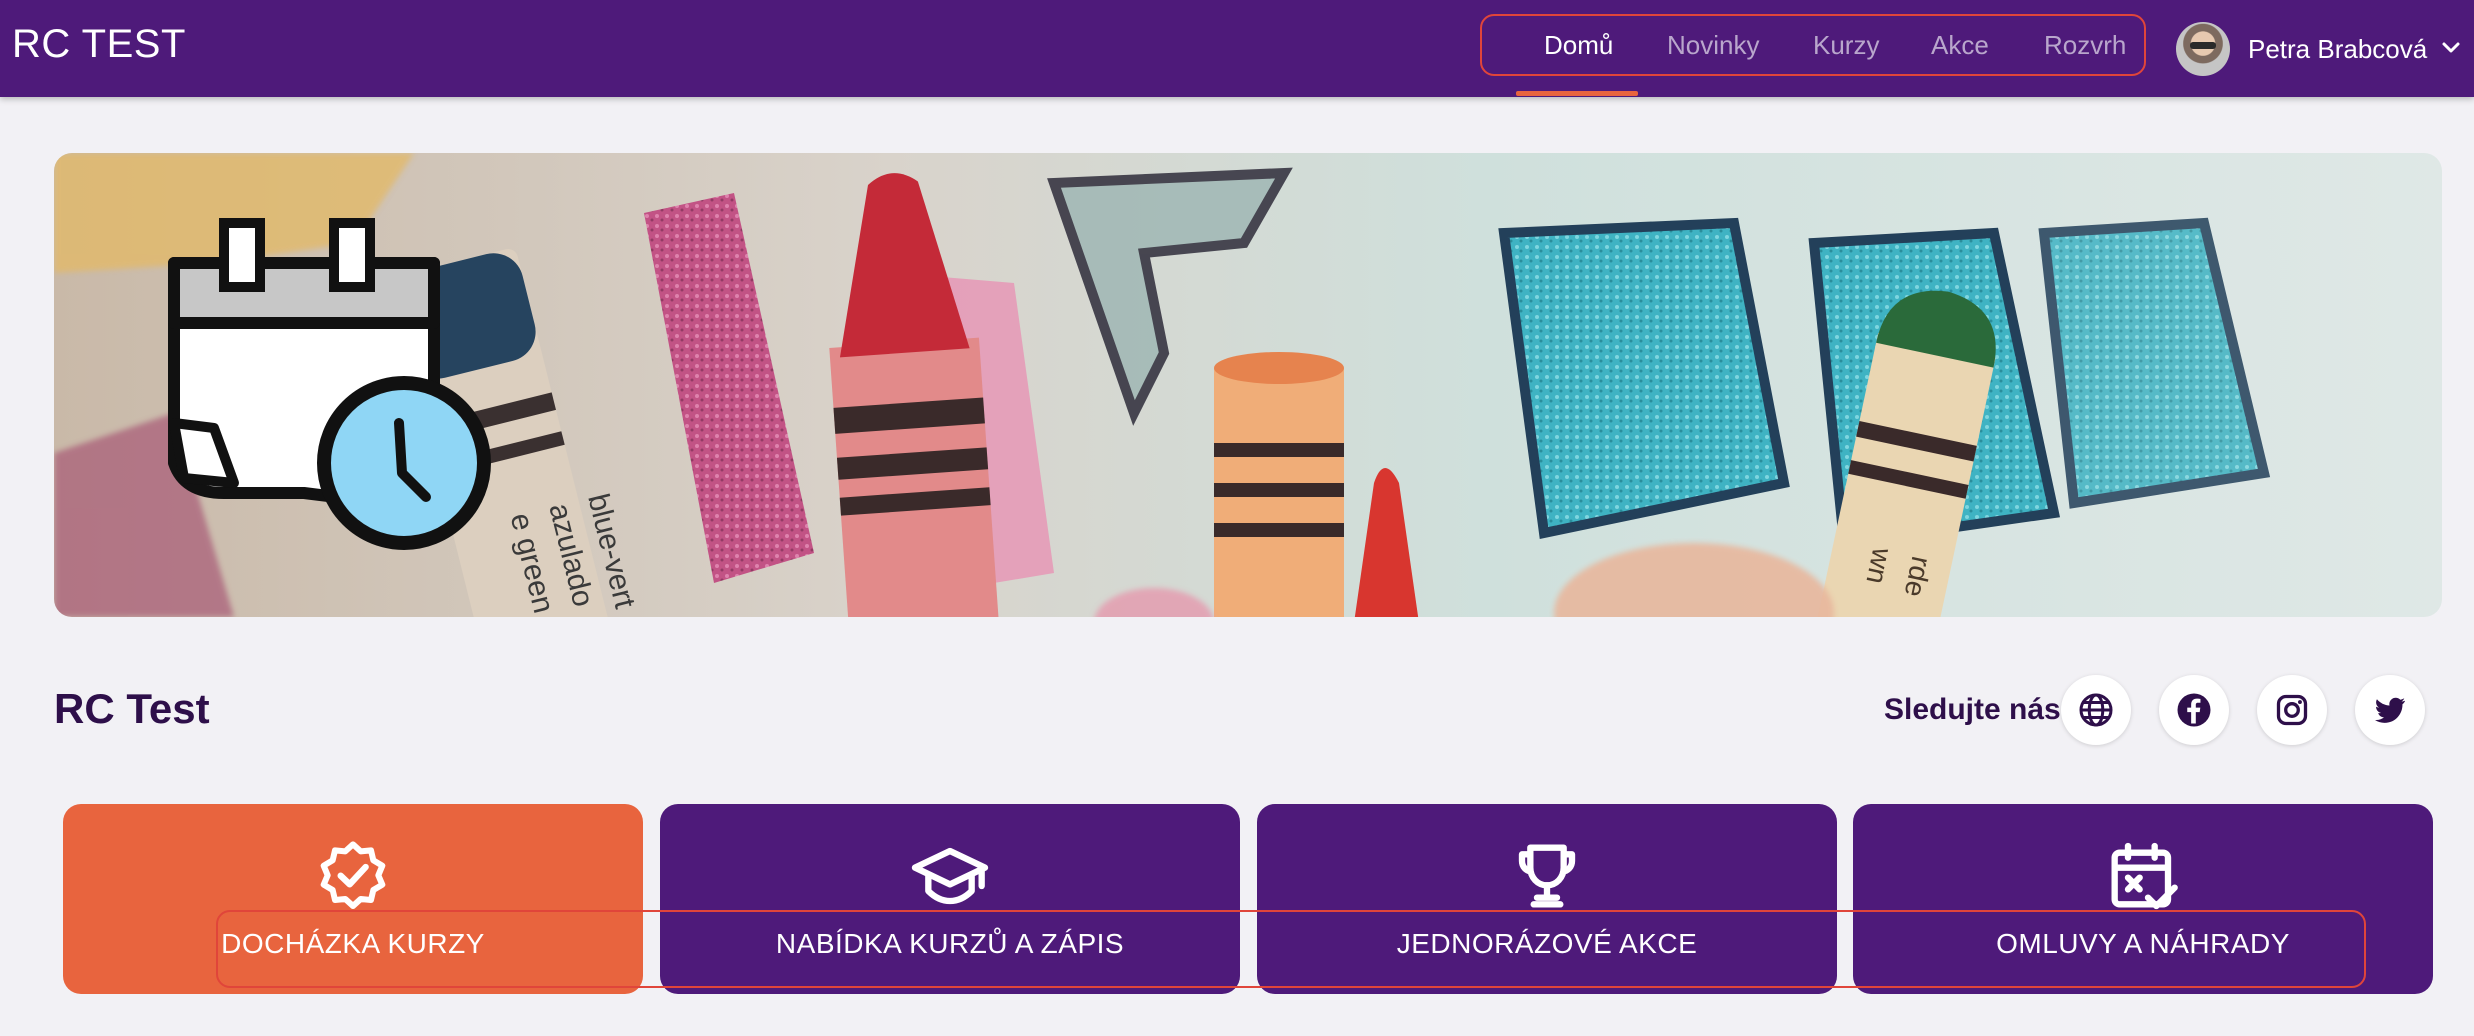 The height and width of the screenshot is (1036, 2474). Describe the element at coordinates (1547, 943) in the screenshot. I see `tile-label: JEDNORÁZOVÉ AKCE` at that location.